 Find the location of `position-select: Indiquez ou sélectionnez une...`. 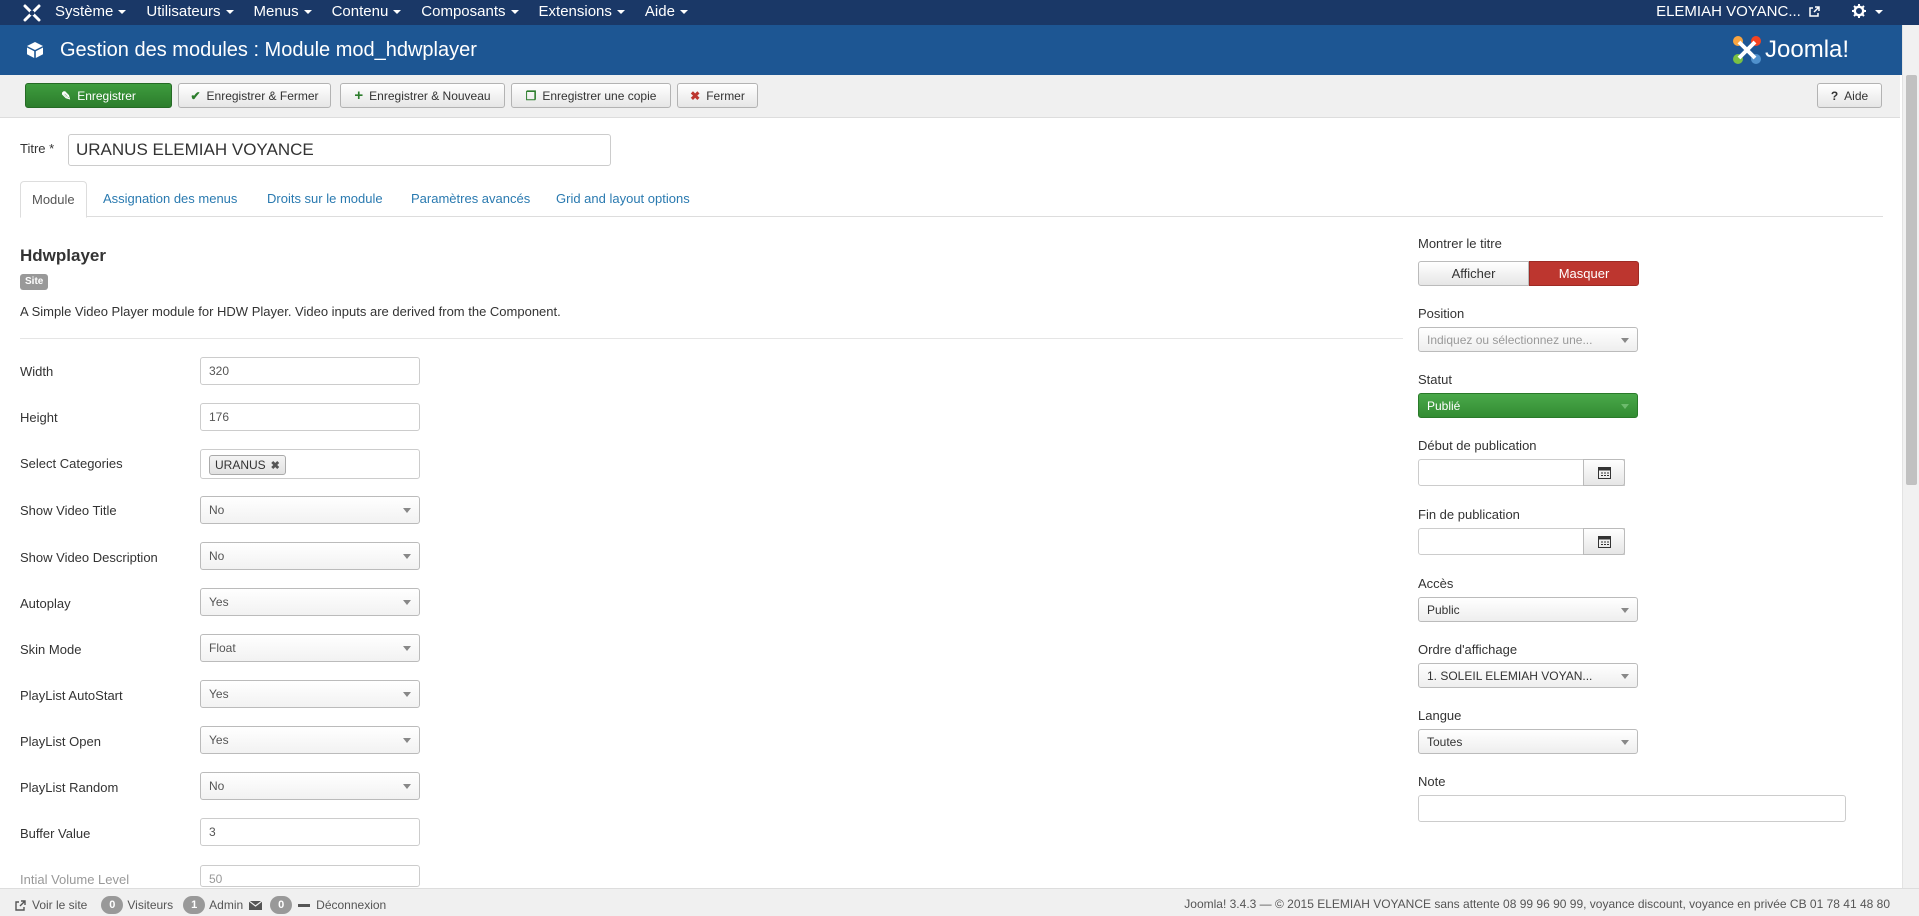

position-select: Indiquez ou sélectionnez une... is located at coordinates (1528, 339).